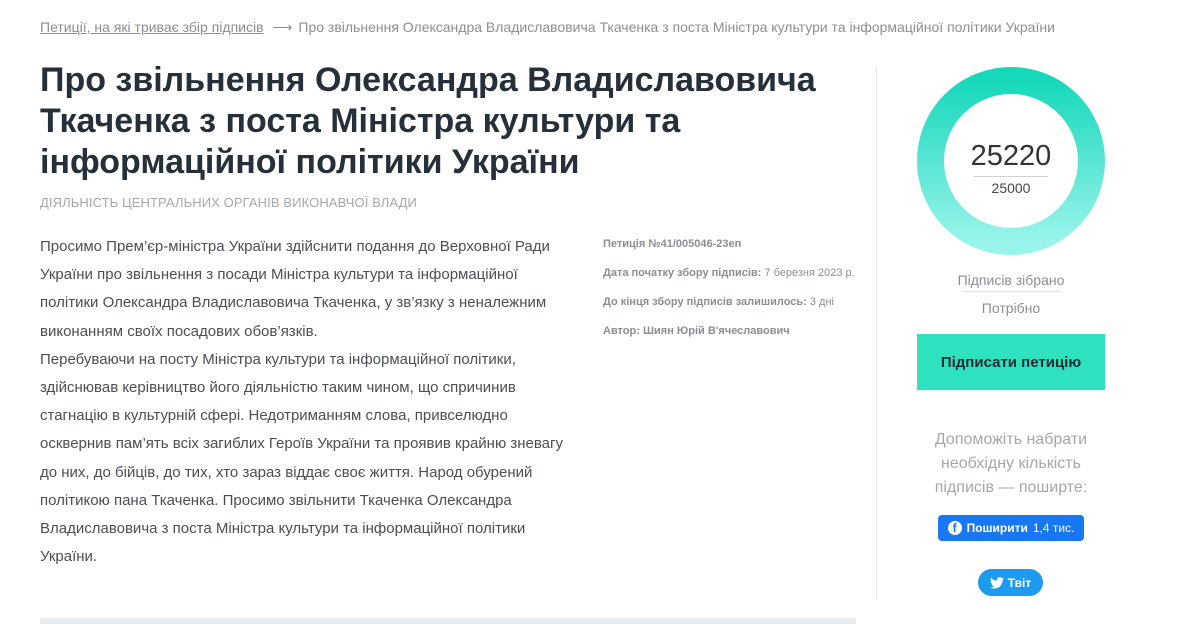 The height and width of the screenshot is (624, 1200). What do you see at coordinates (621, 331) in the screenshot?
I see `author-label: Автор:` at bounding box center [621, 331].